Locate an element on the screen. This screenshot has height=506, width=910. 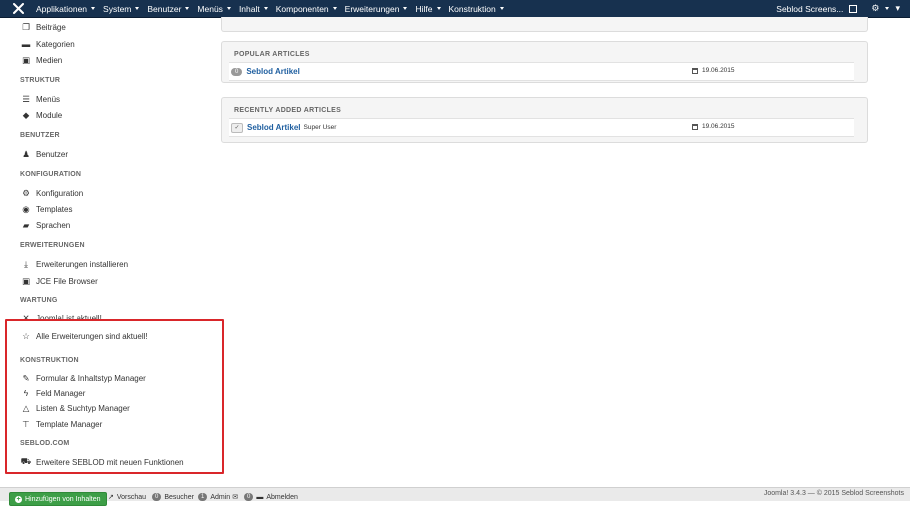
panel-heading: POPULAR ARTICLES is located at coordinates (272, 54).